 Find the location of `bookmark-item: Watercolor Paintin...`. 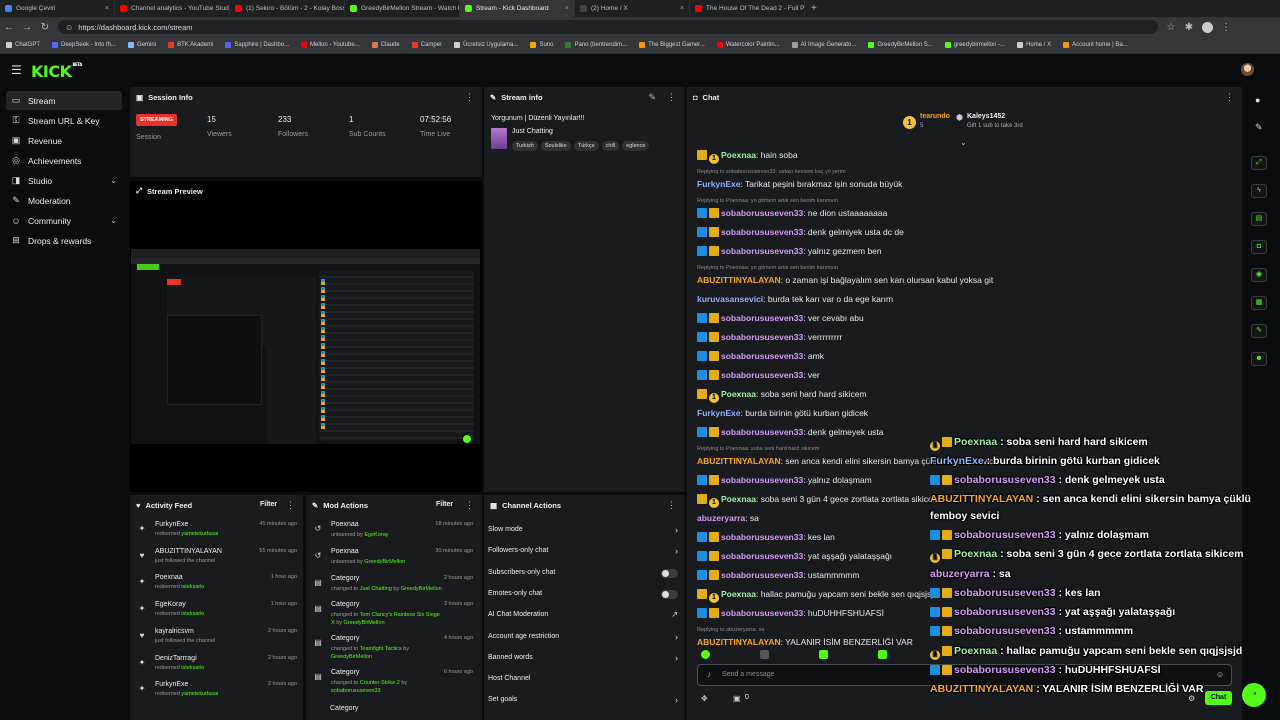

bookmark-item: Watercolor Paintin... is located at coordinates (748, 45).